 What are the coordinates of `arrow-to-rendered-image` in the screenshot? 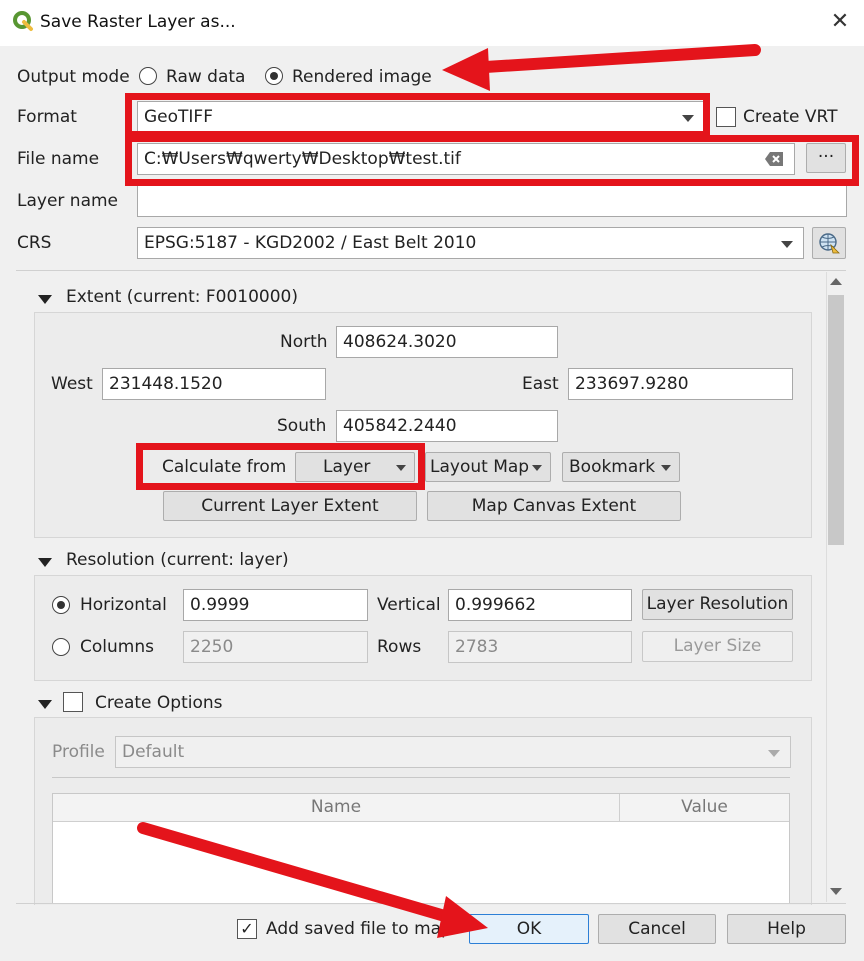 It's located at (601, 67).